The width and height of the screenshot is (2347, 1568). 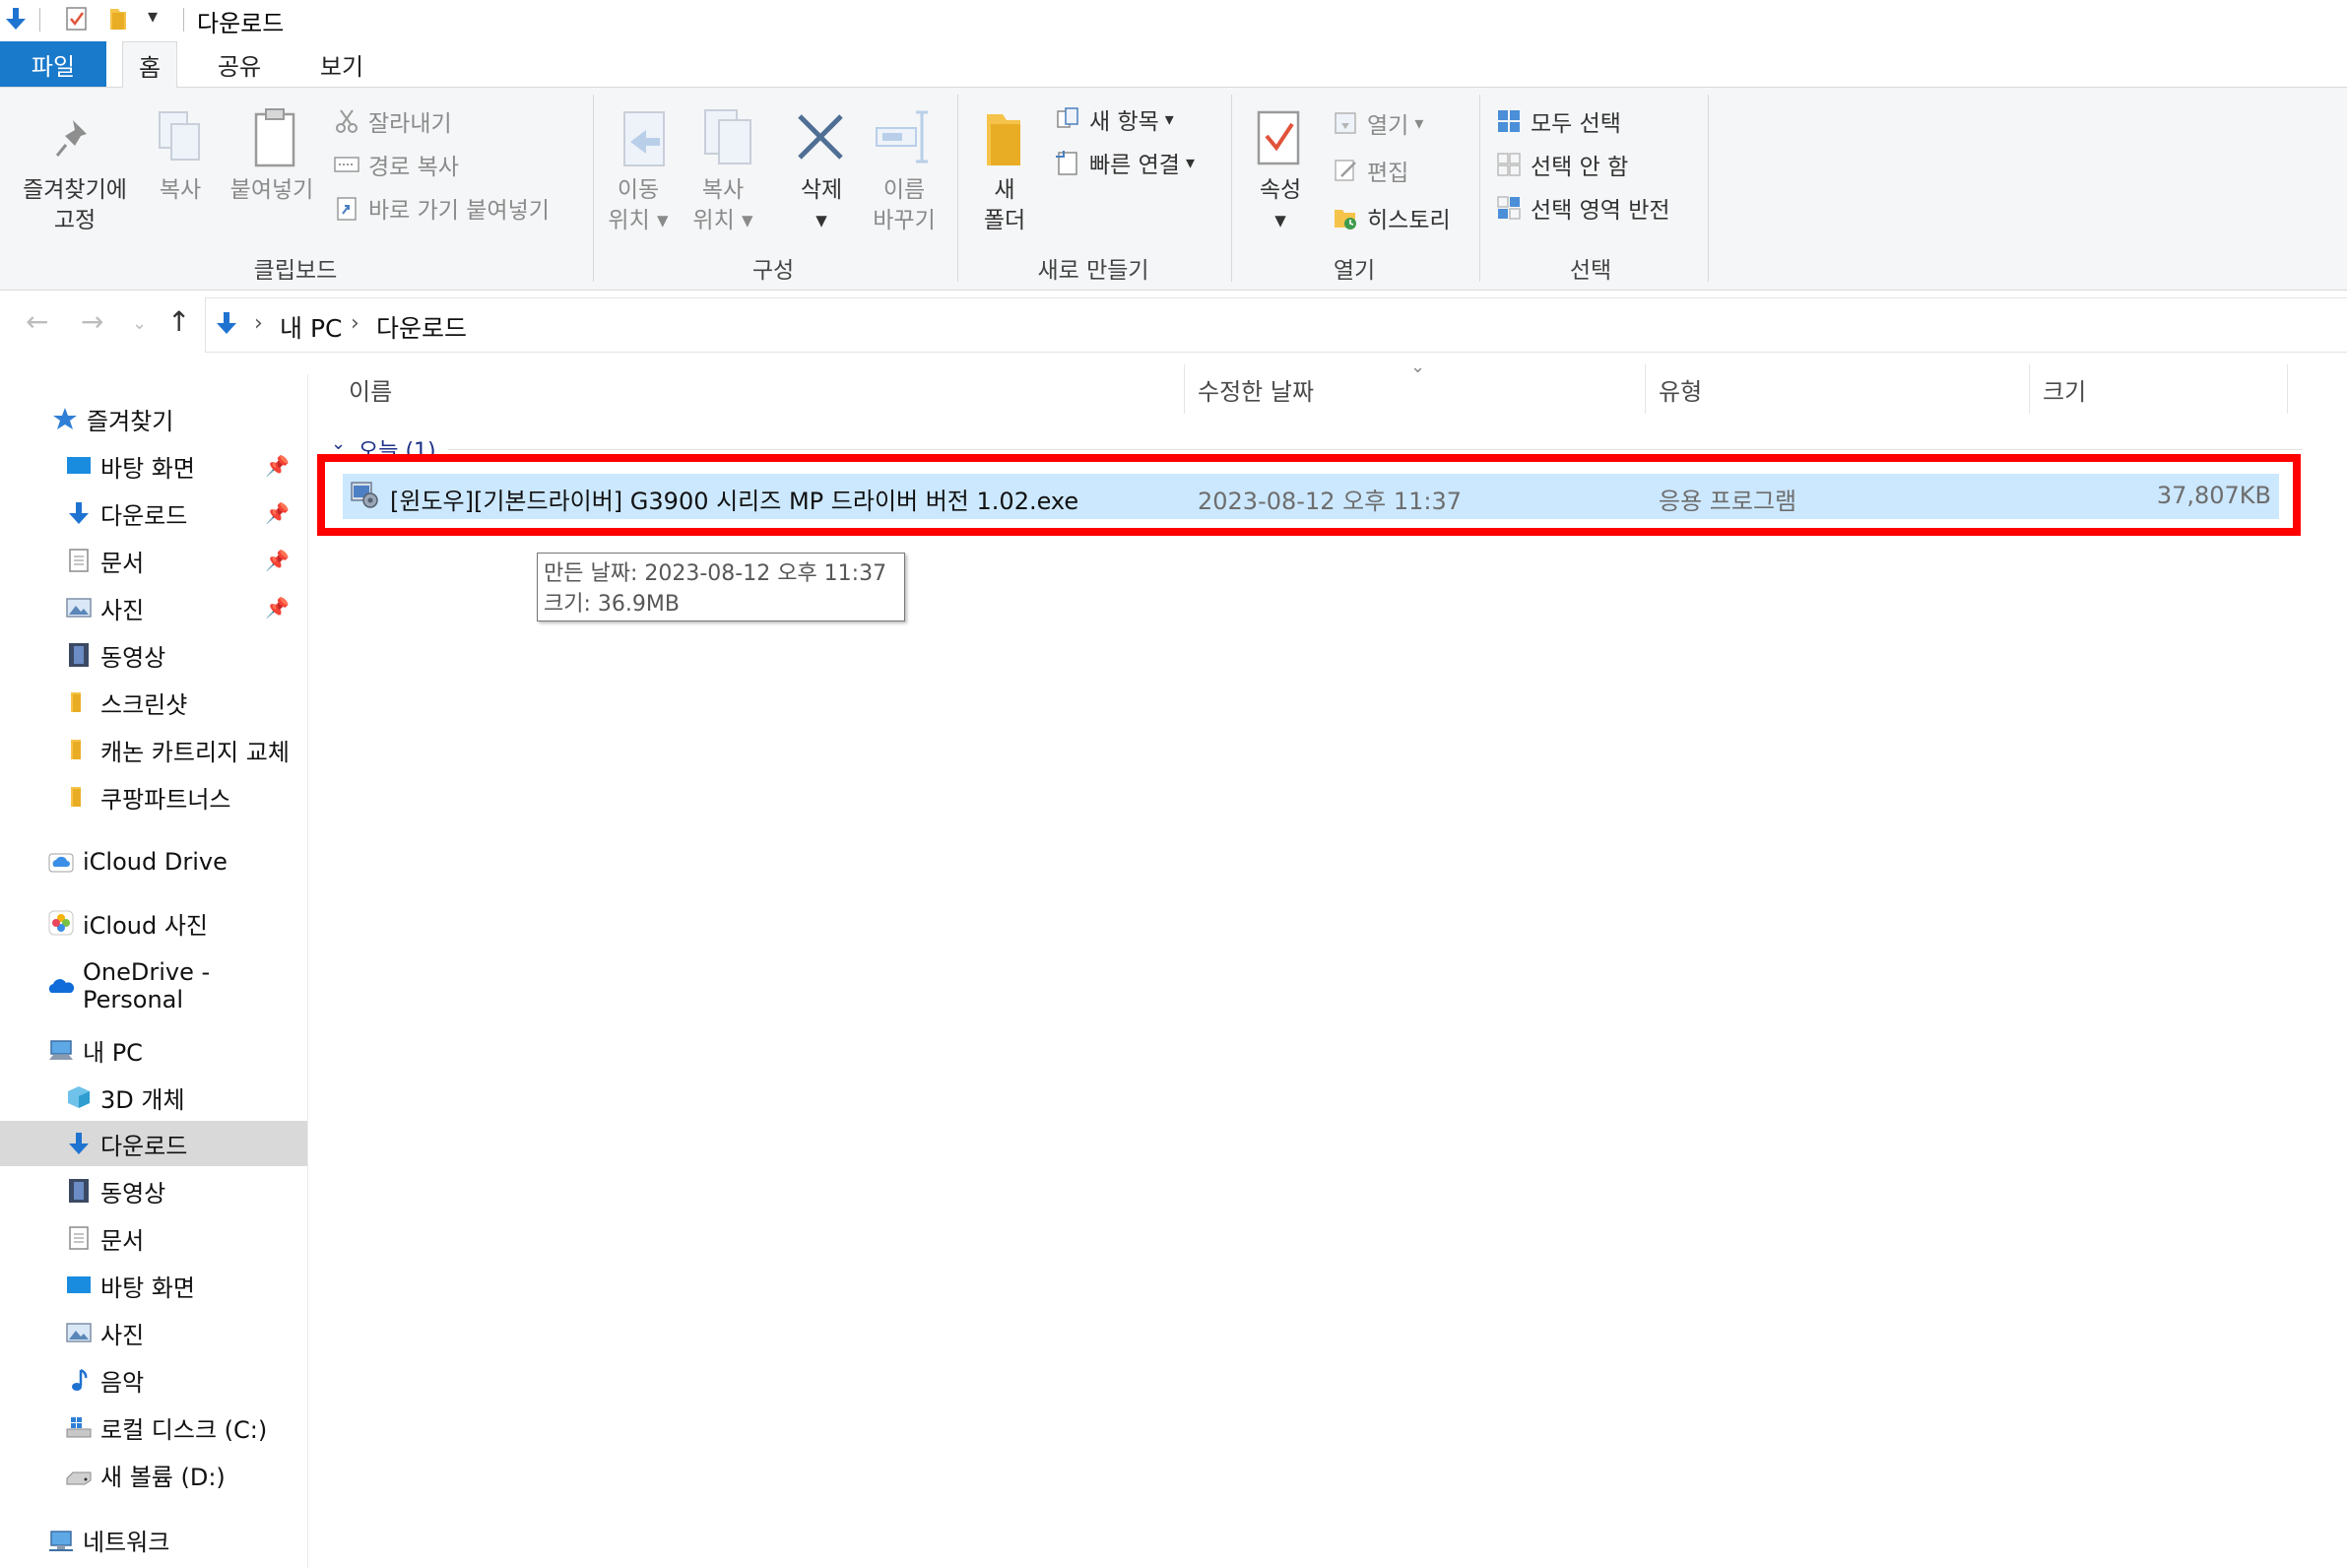 What do you see at coordinates (37, 322) in the screenshot?
I see `back-arrow-icon: ←` at bounding box center [37, 322].